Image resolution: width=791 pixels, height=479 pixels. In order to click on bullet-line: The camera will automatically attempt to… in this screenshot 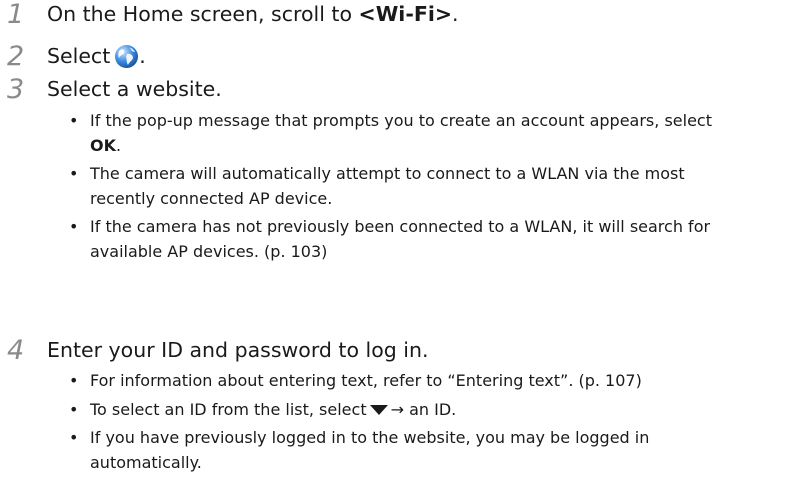, I will do `click(387, 173)`.